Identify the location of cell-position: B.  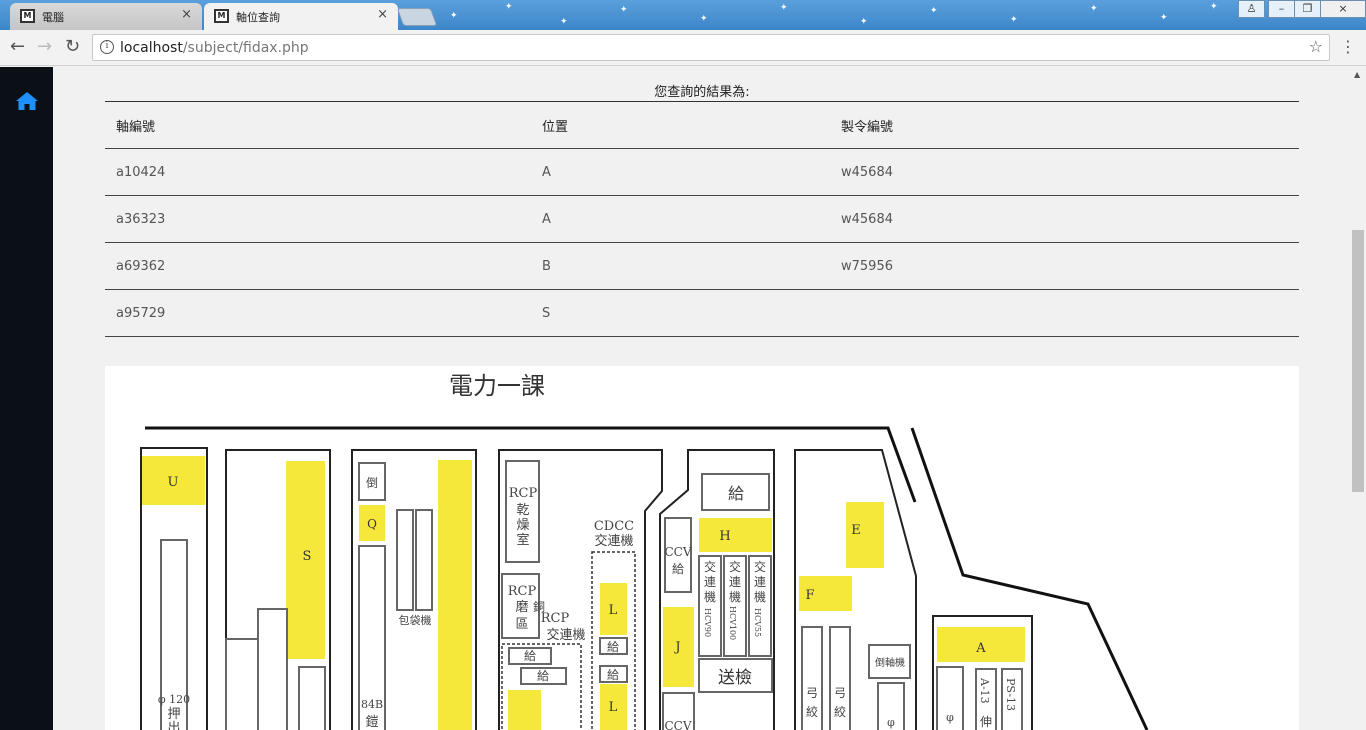
(680, 266).